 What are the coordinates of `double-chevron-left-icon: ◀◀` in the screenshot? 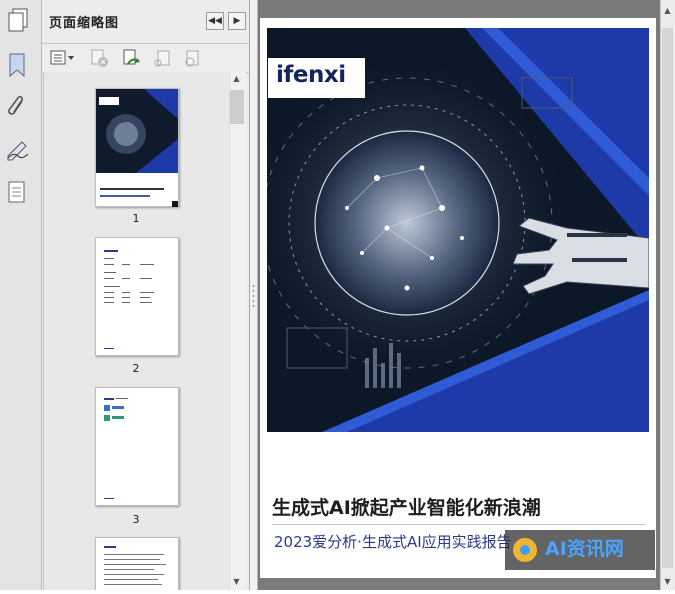 It's located at (215, 21).